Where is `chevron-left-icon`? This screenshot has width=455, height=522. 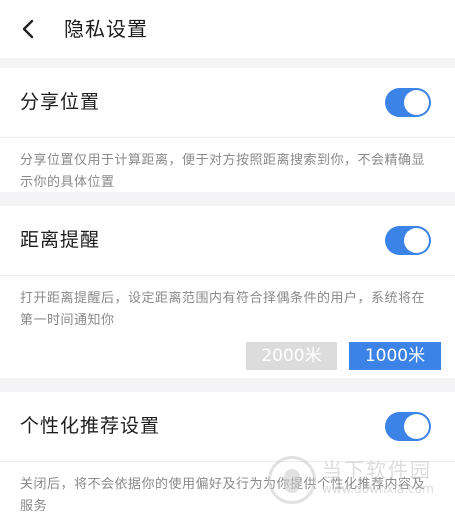 chevron-left-icon is located at coordinates (28, 29).